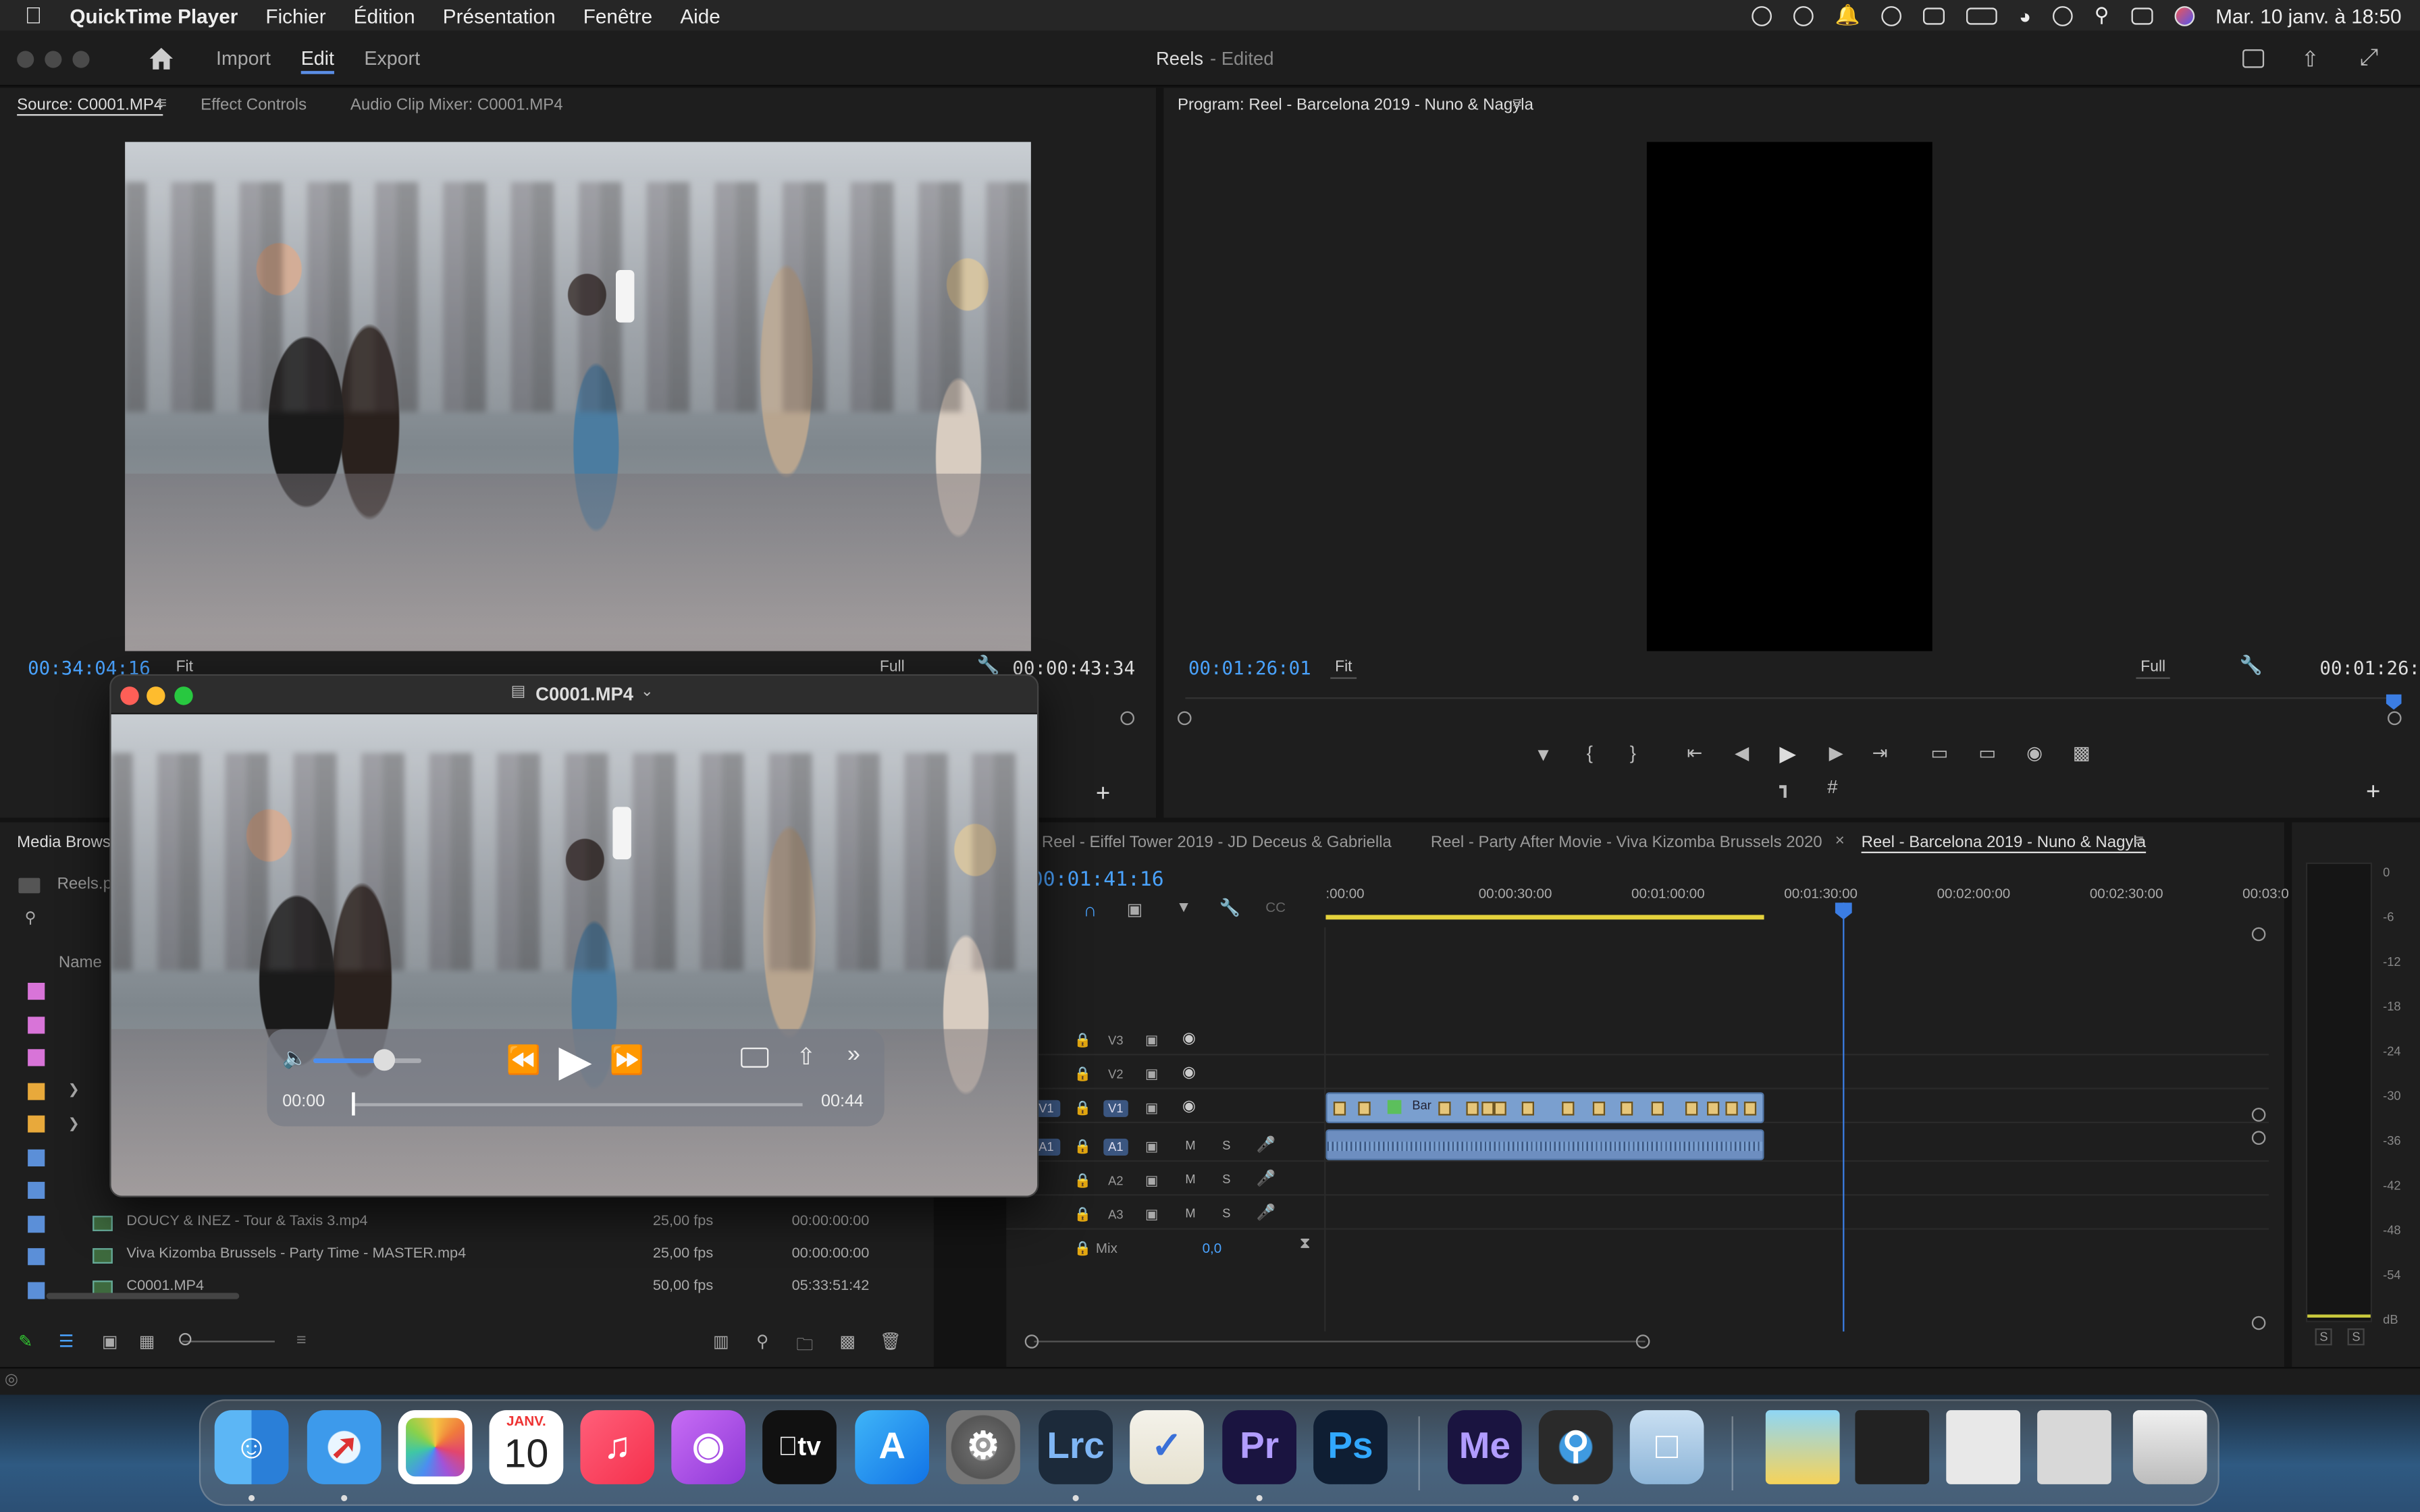  Describe the element at coordinates (2074, 1447) in the screenshot. I see `folder-stack-icon` at that location.